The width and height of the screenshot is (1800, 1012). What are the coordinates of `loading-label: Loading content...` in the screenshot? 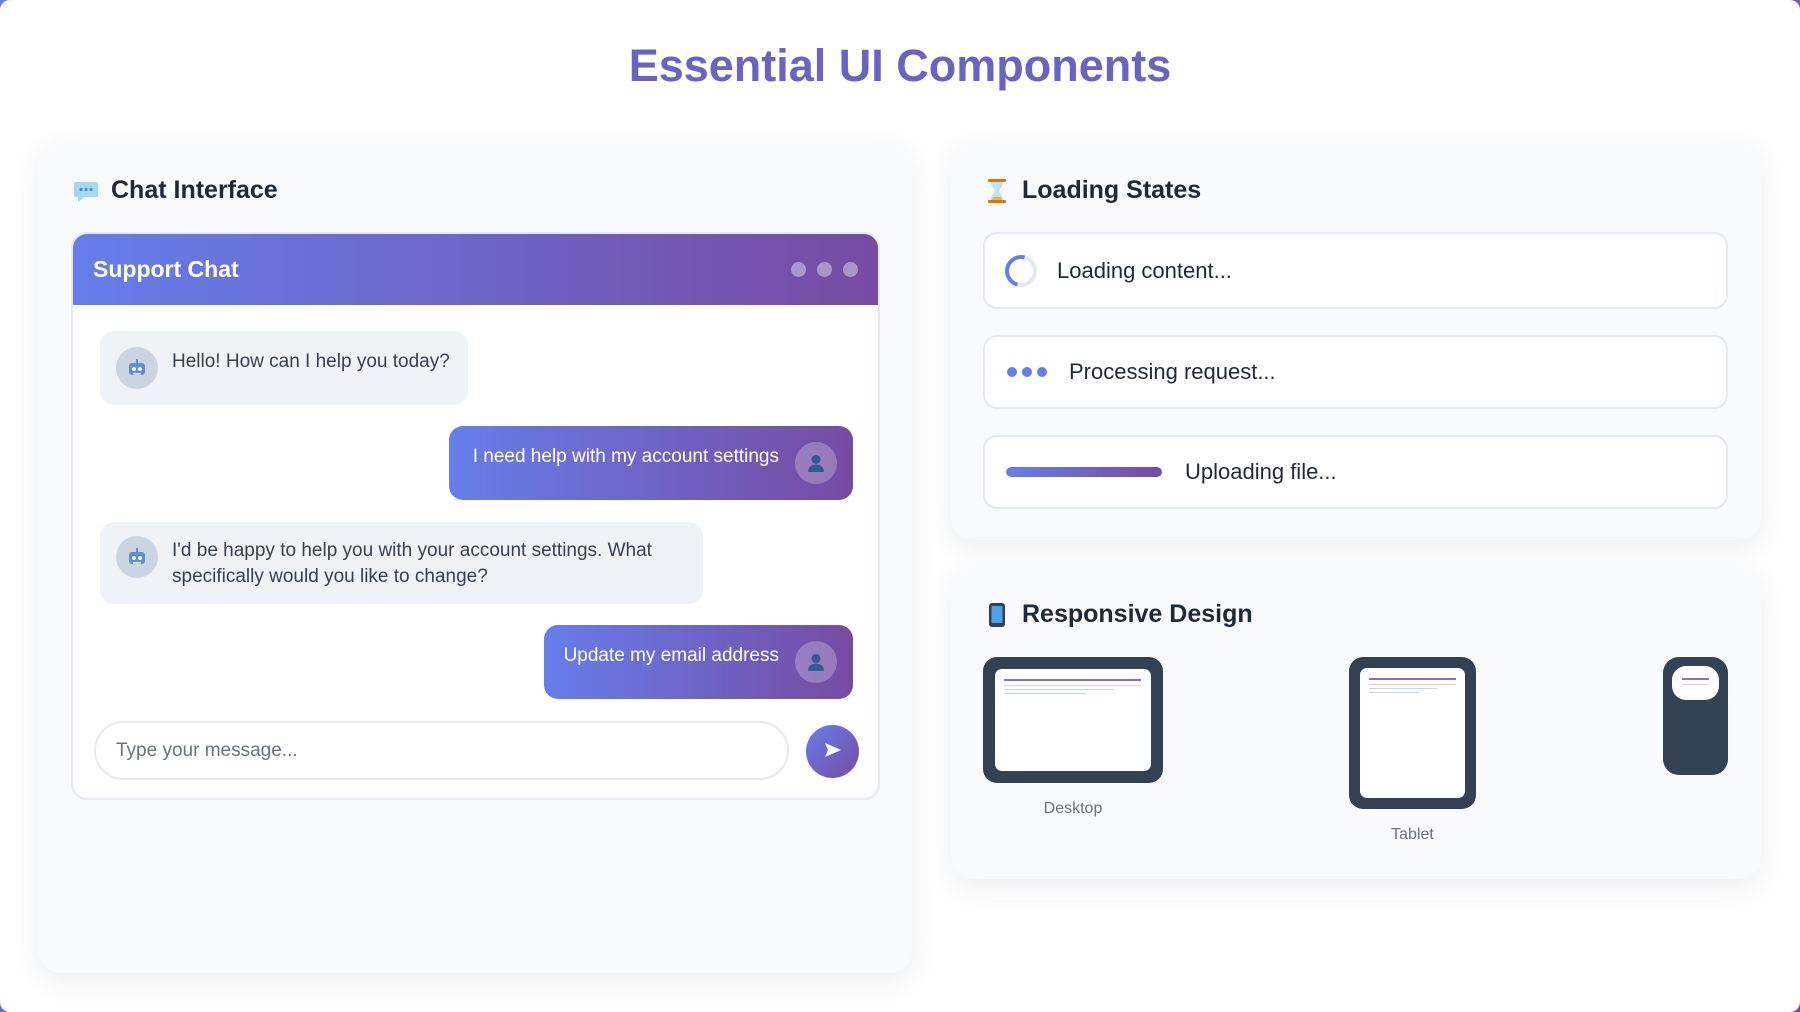 It's located at (1144, 270).